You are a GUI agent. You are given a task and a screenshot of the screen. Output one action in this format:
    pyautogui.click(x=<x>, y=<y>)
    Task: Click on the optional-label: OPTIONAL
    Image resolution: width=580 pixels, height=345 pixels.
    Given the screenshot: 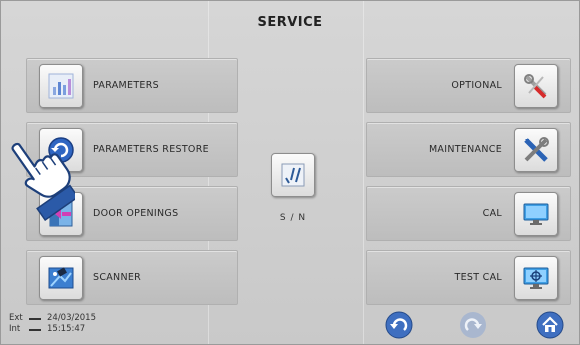 What is the action you would take?
    pyautogui.click(x=476, y=85)
    